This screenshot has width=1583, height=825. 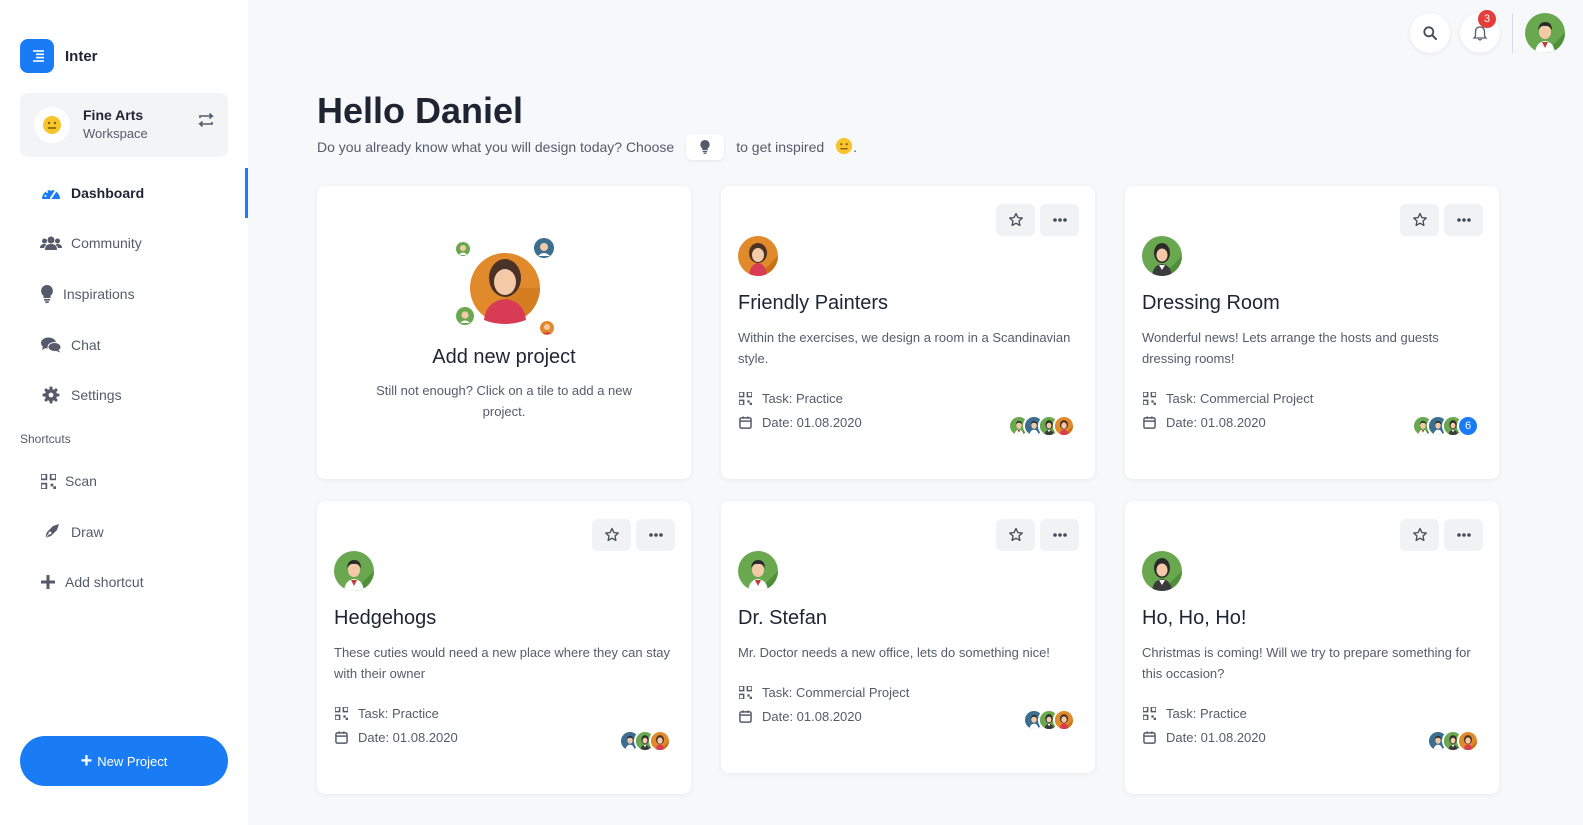 I want to click on menu-logo-icon, so click(x=37, y=56).